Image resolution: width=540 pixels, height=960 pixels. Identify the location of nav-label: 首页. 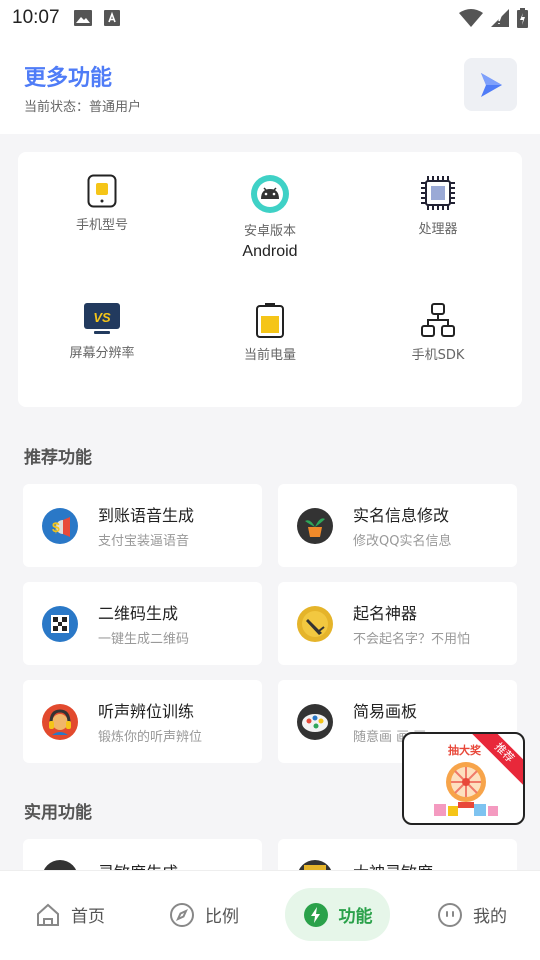
(88, 917).